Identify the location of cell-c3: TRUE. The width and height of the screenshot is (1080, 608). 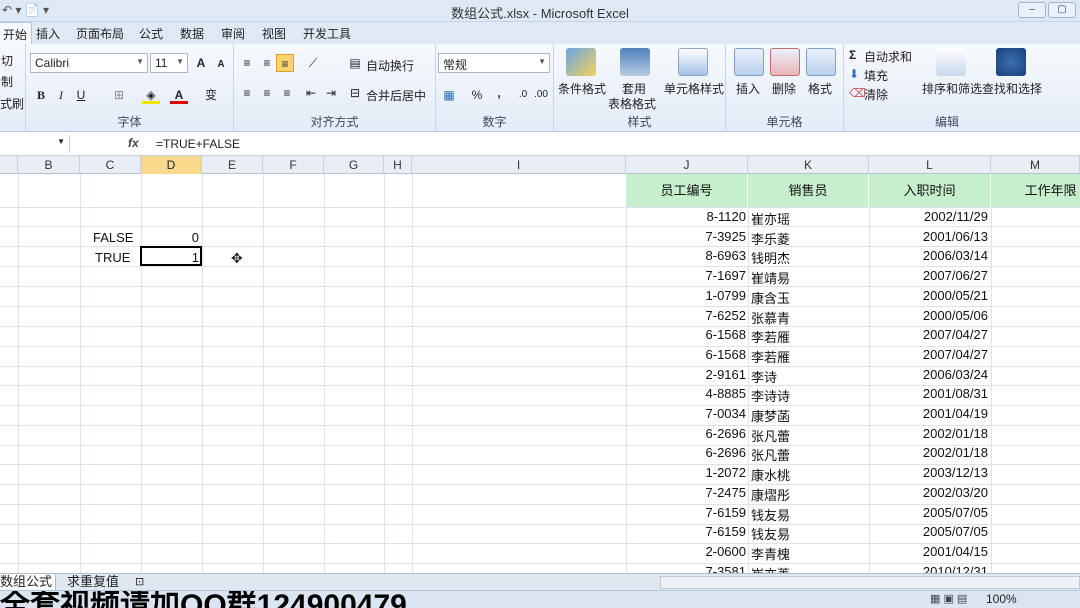
(112, 257).